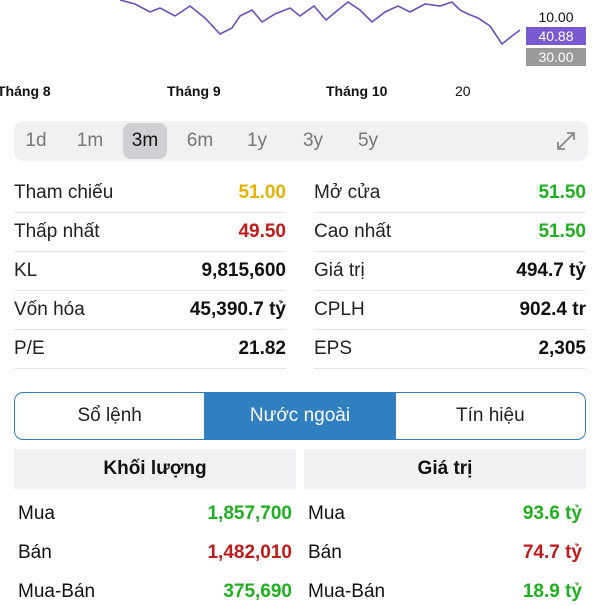 The width and height of the screenshot is (600, 606). Describe the element at coordinates (552, 309) in the screenshot. I see `stat-value: 902.4 tr` at that location.